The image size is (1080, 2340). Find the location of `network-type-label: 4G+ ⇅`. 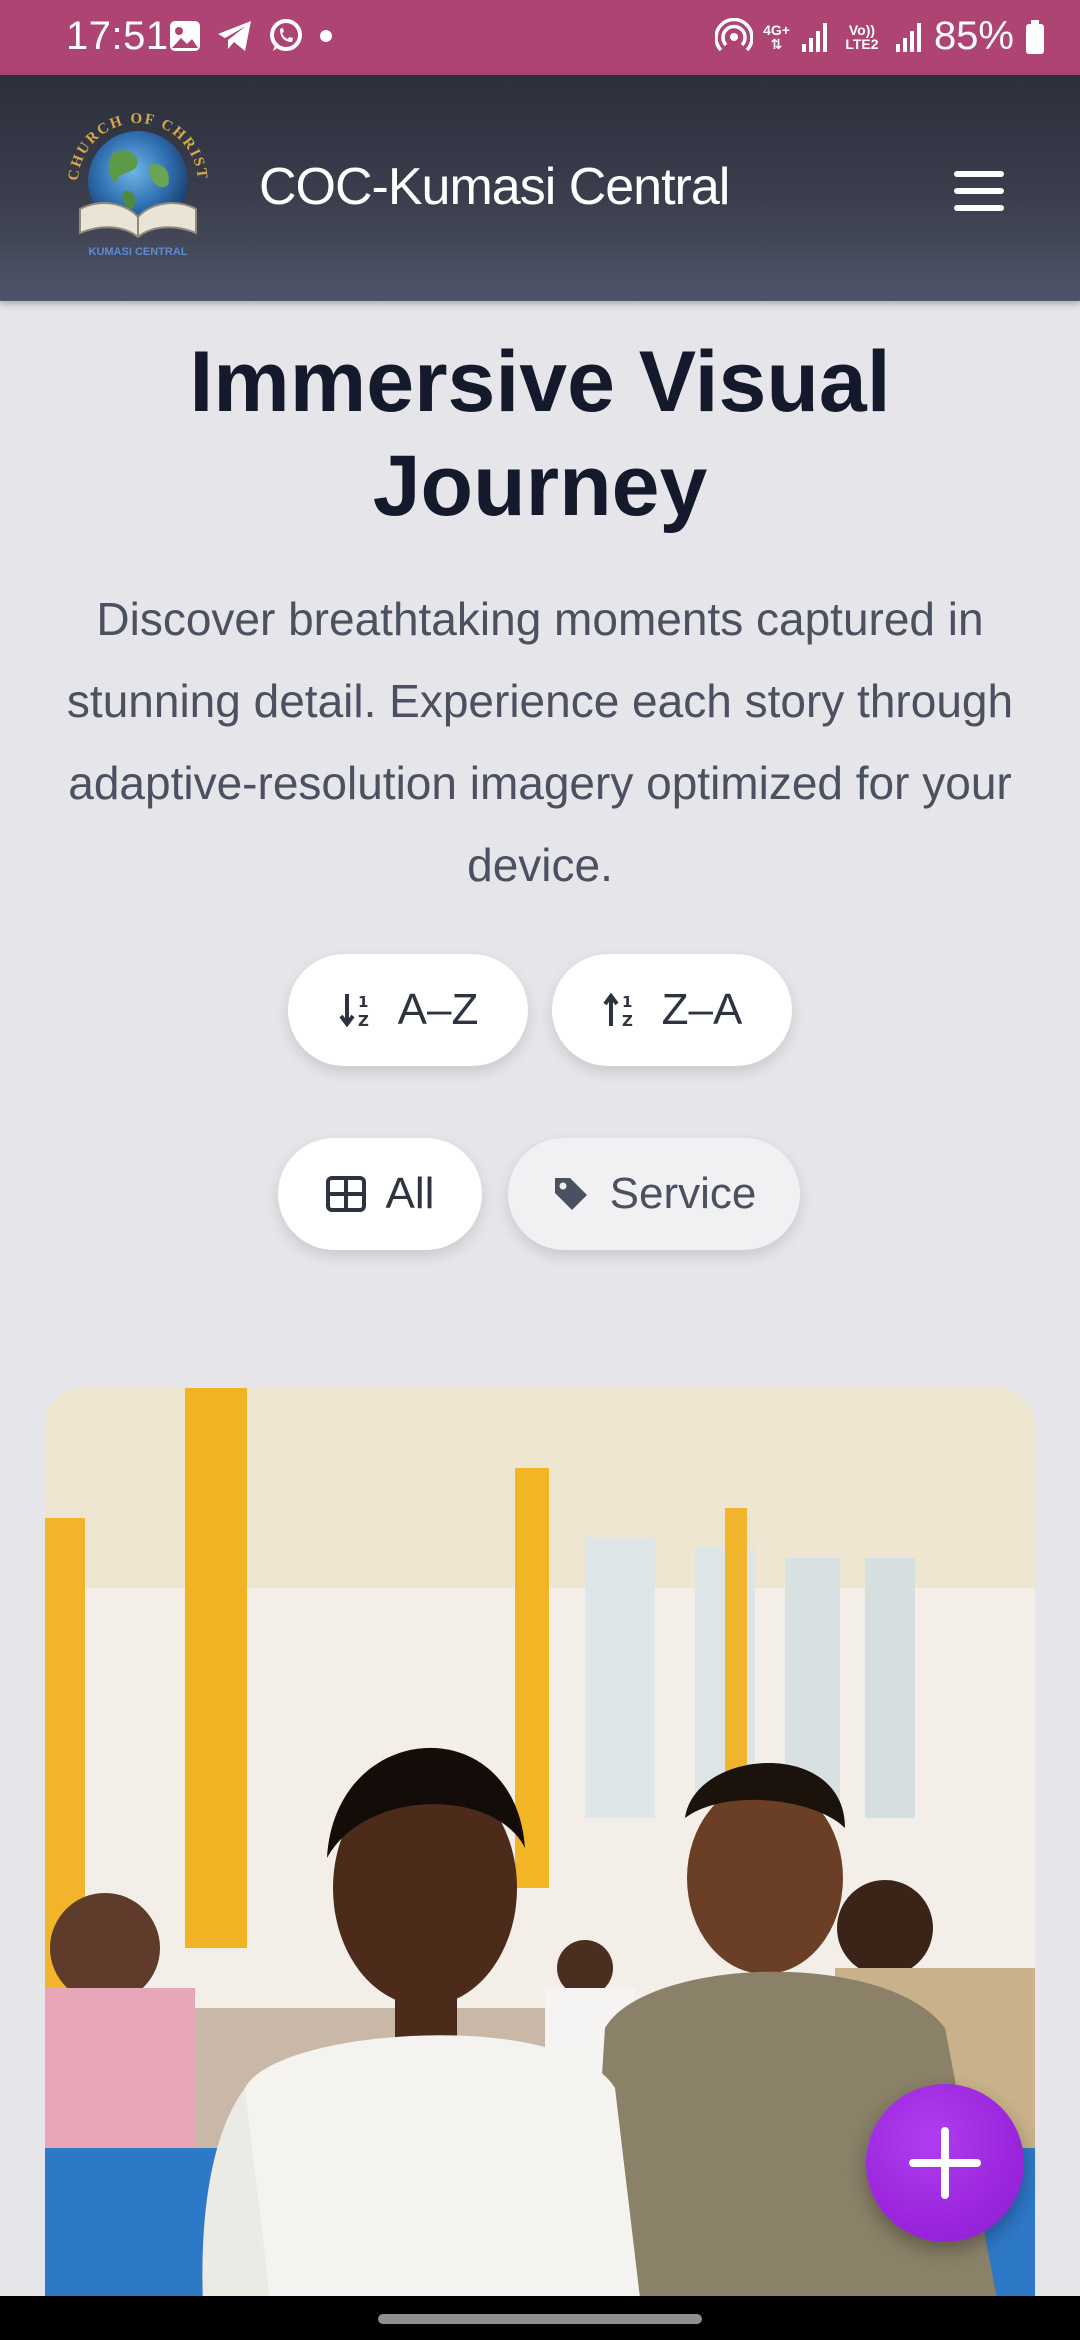

network-type-label: 4G+ ⇅ is located at coordinates (776, 36).